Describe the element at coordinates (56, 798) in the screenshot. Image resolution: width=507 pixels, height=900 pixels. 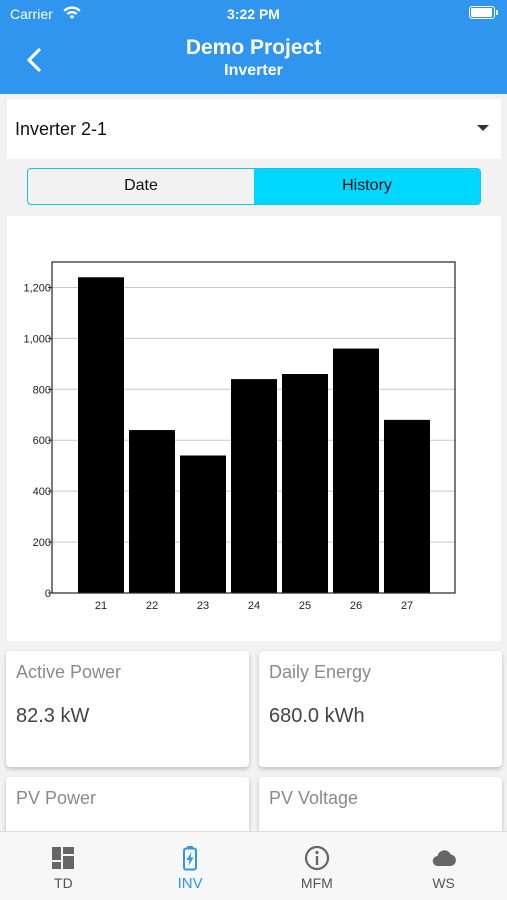
I see `pv-power-label: PV Power` at that location.